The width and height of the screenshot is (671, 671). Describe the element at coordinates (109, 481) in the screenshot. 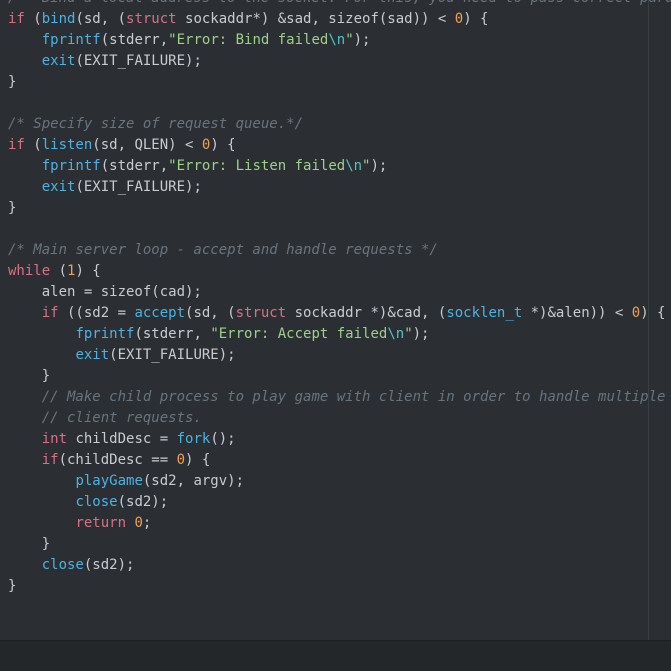

I see `code-token: playGame` at that location.